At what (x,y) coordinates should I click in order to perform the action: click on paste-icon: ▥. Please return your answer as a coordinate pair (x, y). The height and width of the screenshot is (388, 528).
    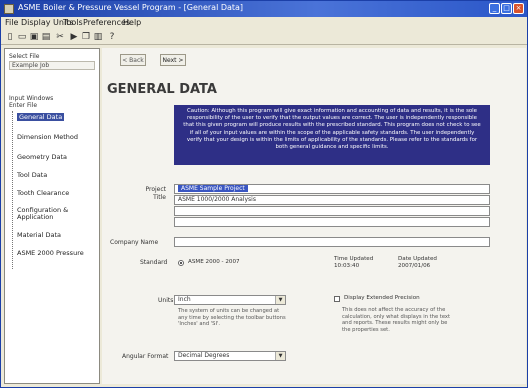
    Looking at the image, I should click on (98, 37).